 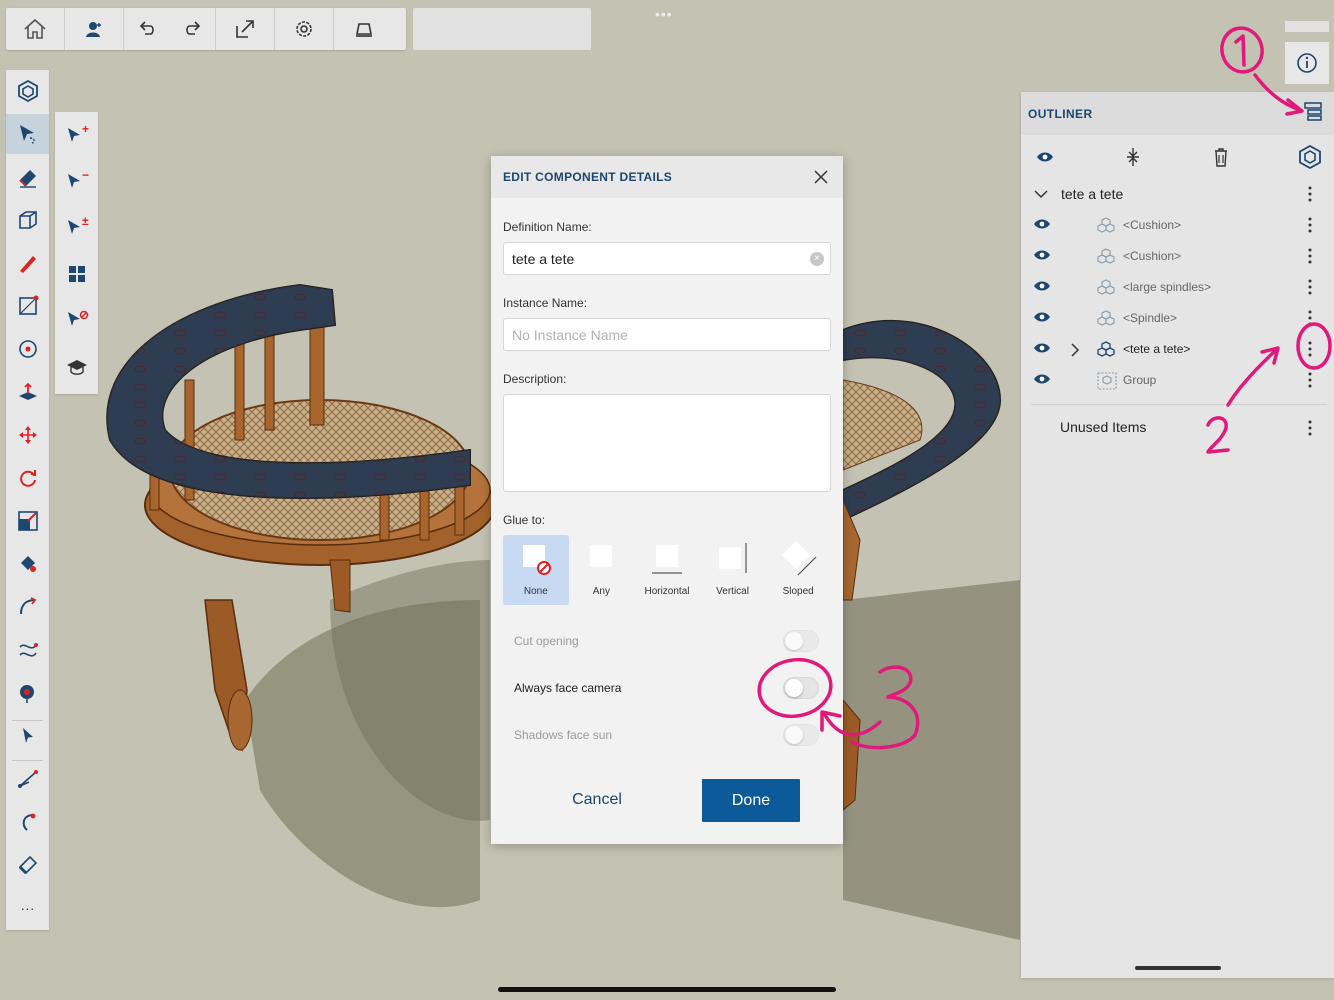 What do you see at coordinates (35, 29) in the screenshot?
I see `home-icon` at bounding box center [35, 29].